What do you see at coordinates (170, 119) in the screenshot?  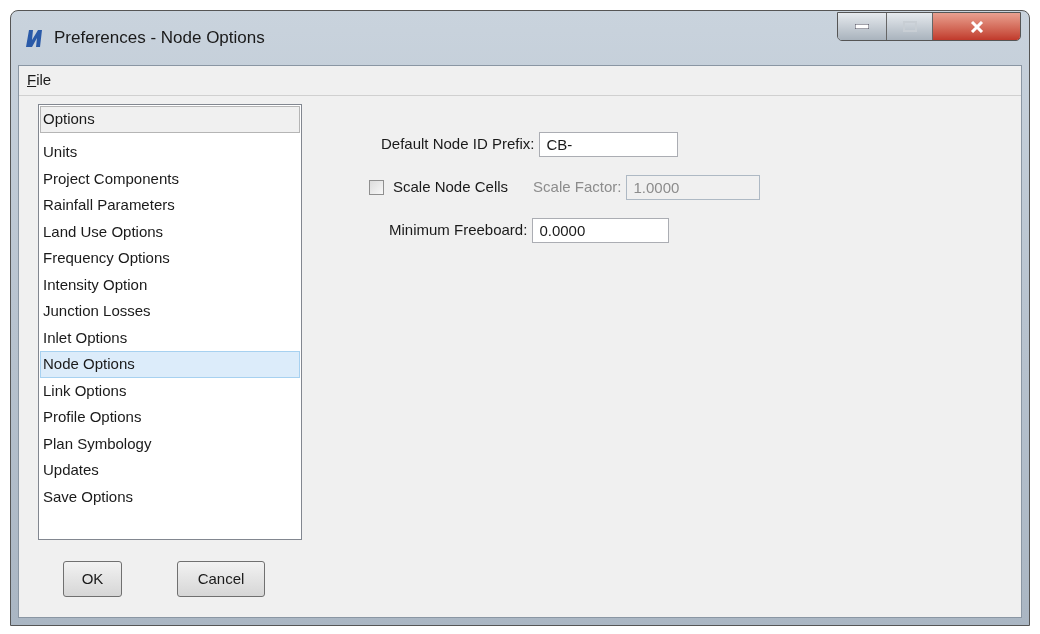 I see `list-header: Options` at bounding box center [170, 119].